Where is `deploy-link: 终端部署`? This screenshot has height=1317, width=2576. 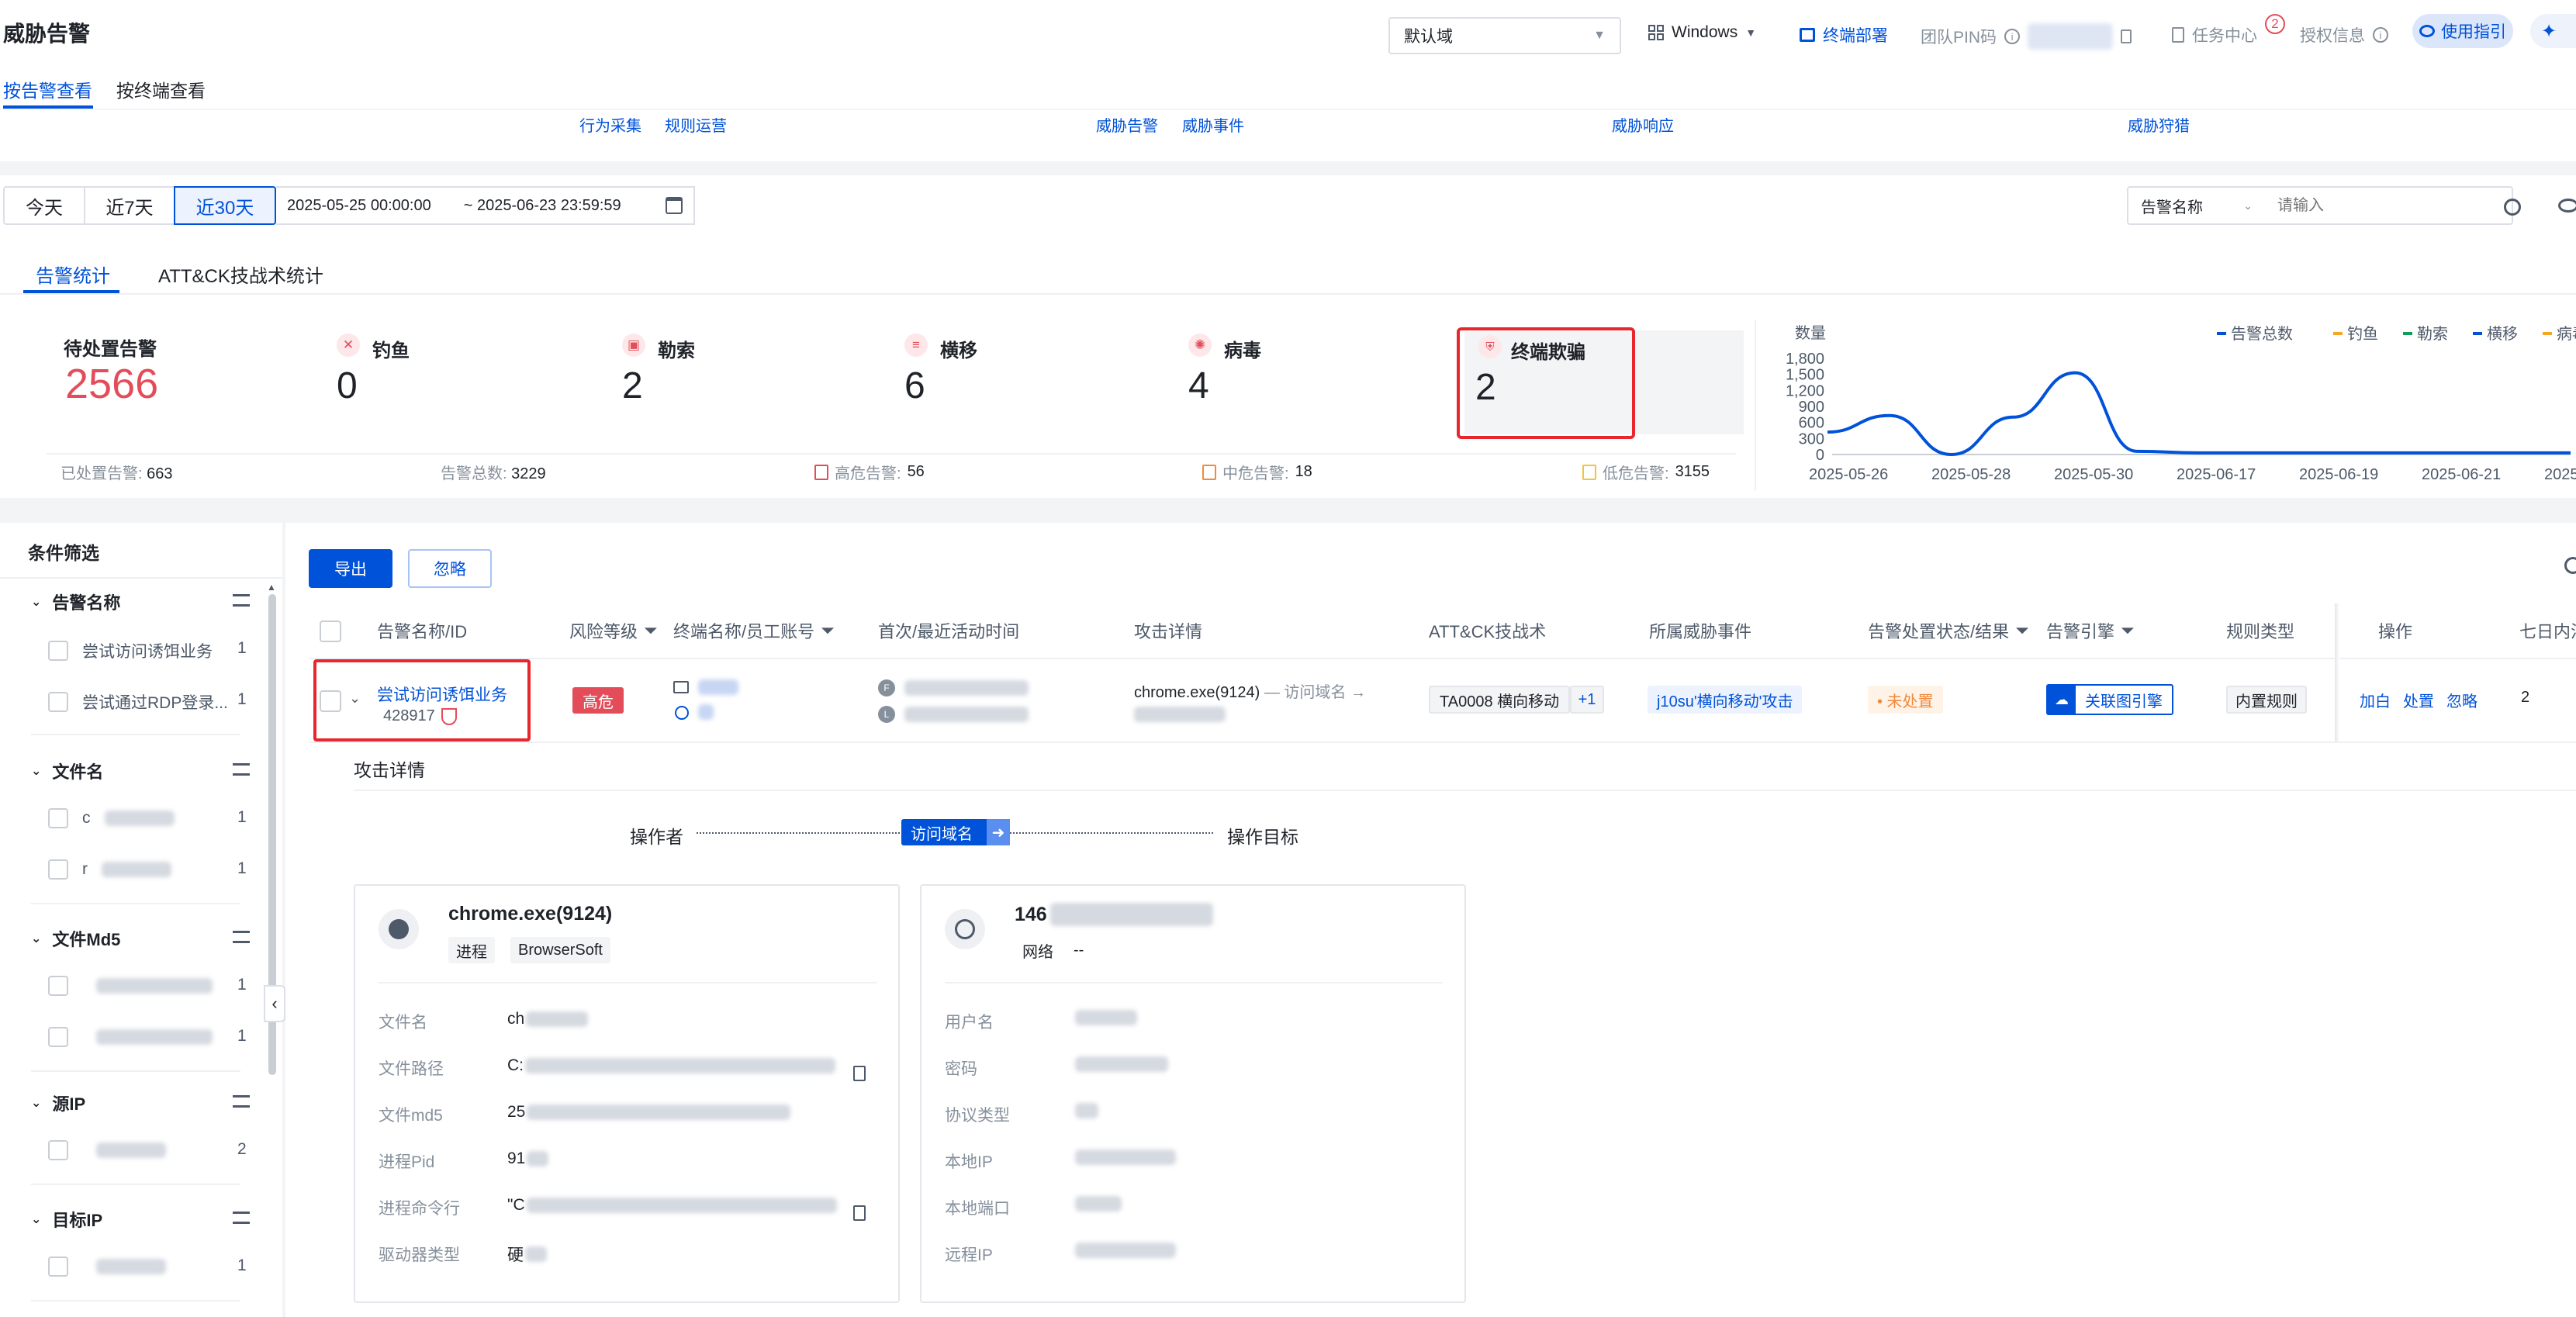
deploy-link: 终端部署 is located at coordinates (1844, 35).